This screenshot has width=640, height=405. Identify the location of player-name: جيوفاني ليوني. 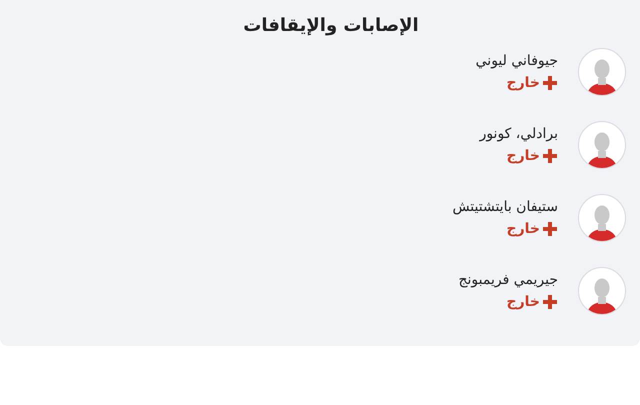
(517, 61).